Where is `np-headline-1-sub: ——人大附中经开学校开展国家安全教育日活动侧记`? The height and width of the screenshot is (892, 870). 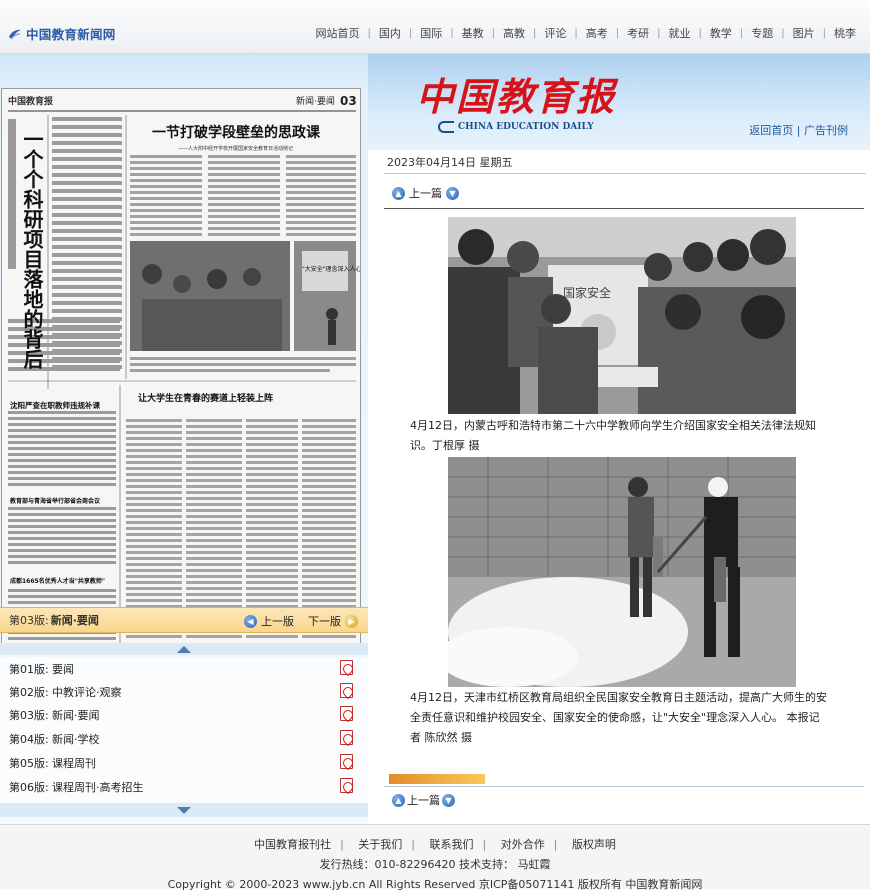 np-headline-1-sub: ——人大附中经开学校开展国家安全教育日活动侧记 is located at coordinates (235, 148).